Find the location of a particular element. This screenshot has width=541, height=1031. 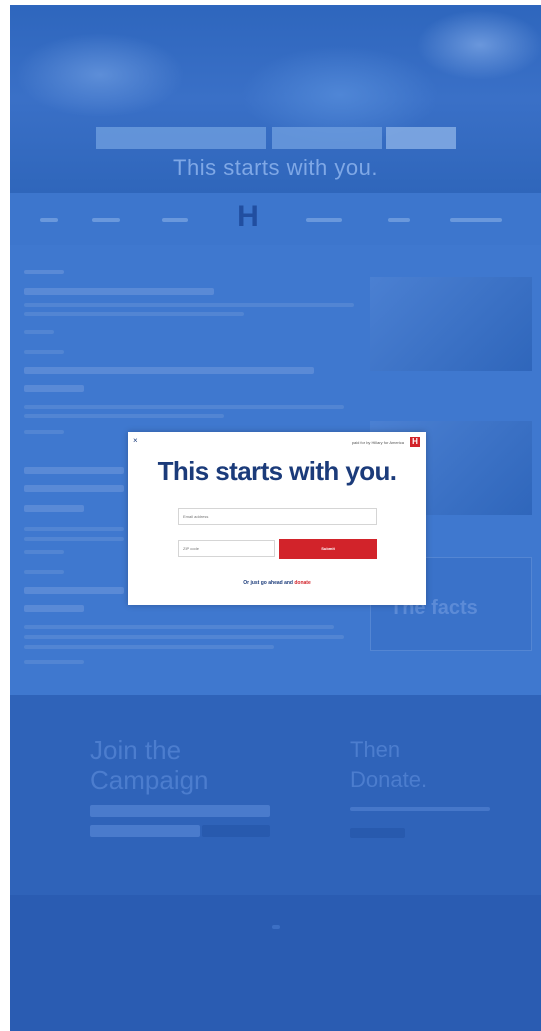

zip-field is located at coordinates (226, 548).